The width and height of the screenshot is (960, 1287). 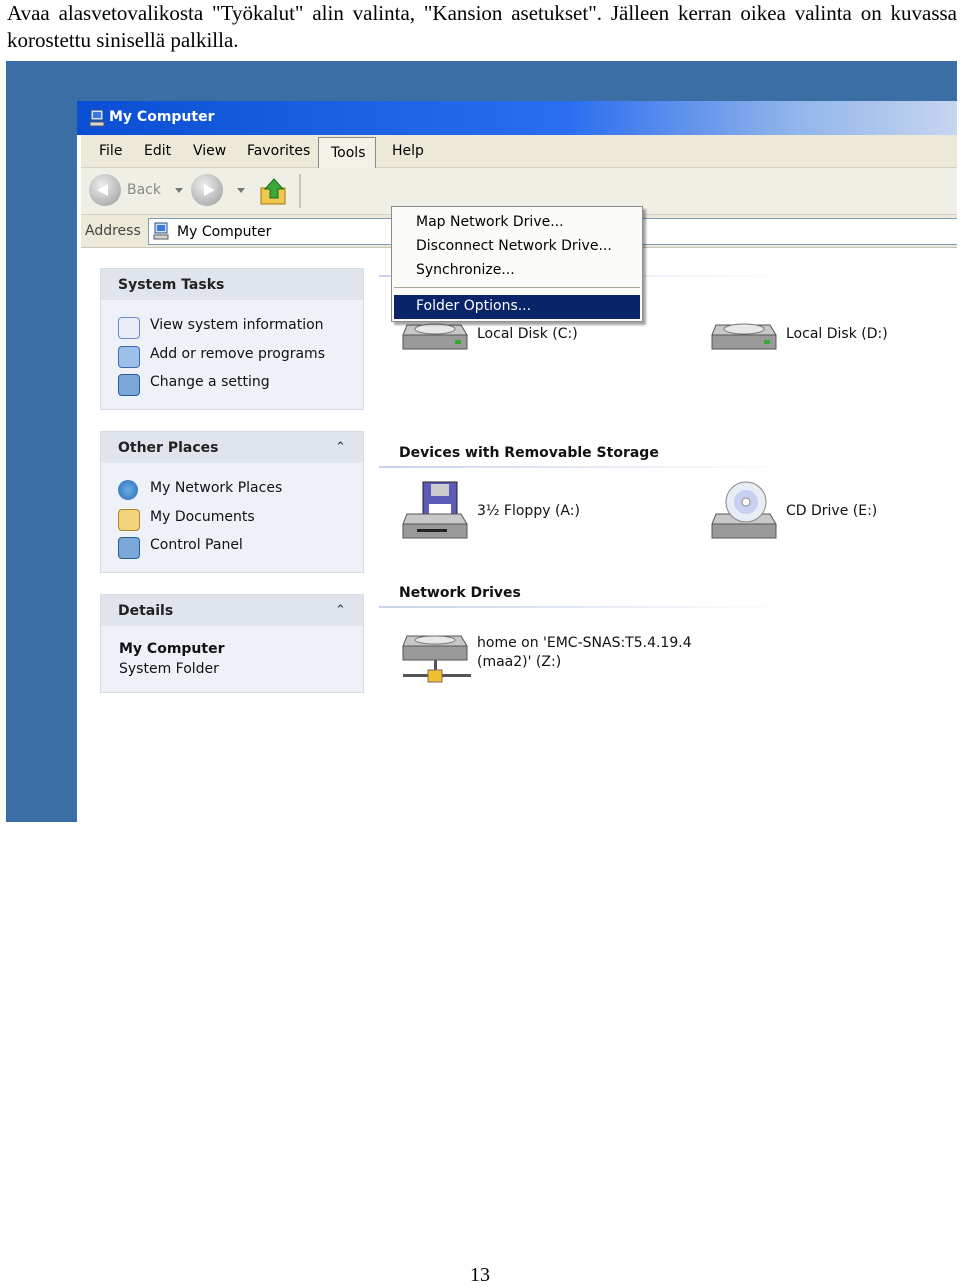 I want to click on menu-edit: Edit, so click(x=157, y=151).